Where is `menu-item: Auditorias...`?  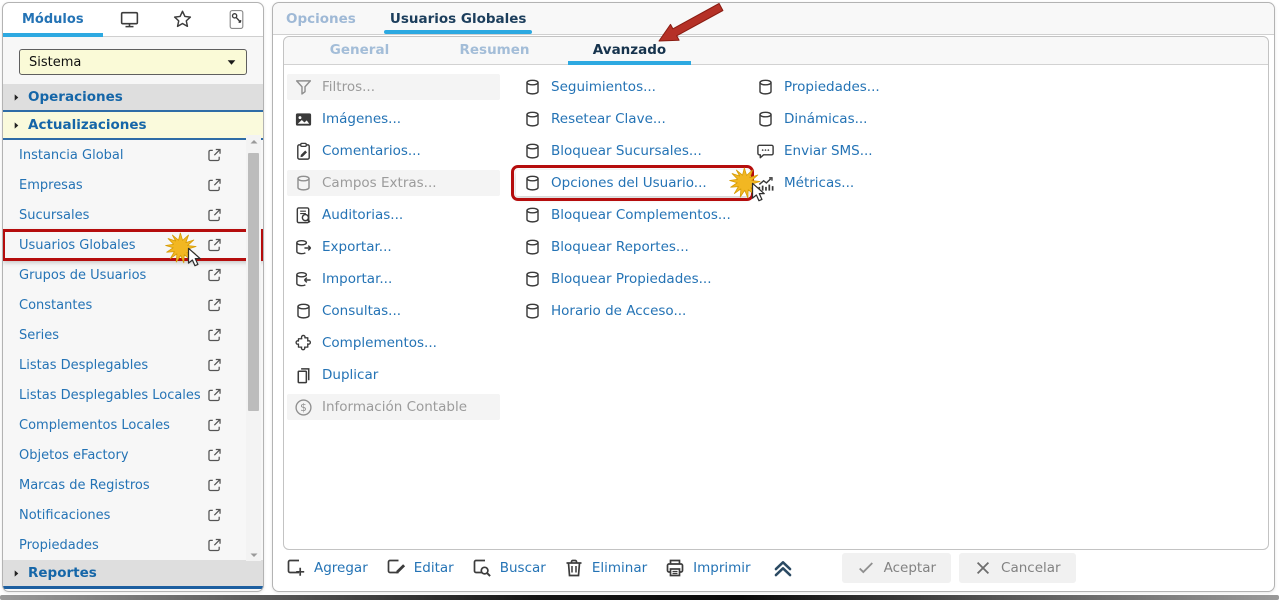 menu-item: Auditorias... is located at coordinates (393, 215).